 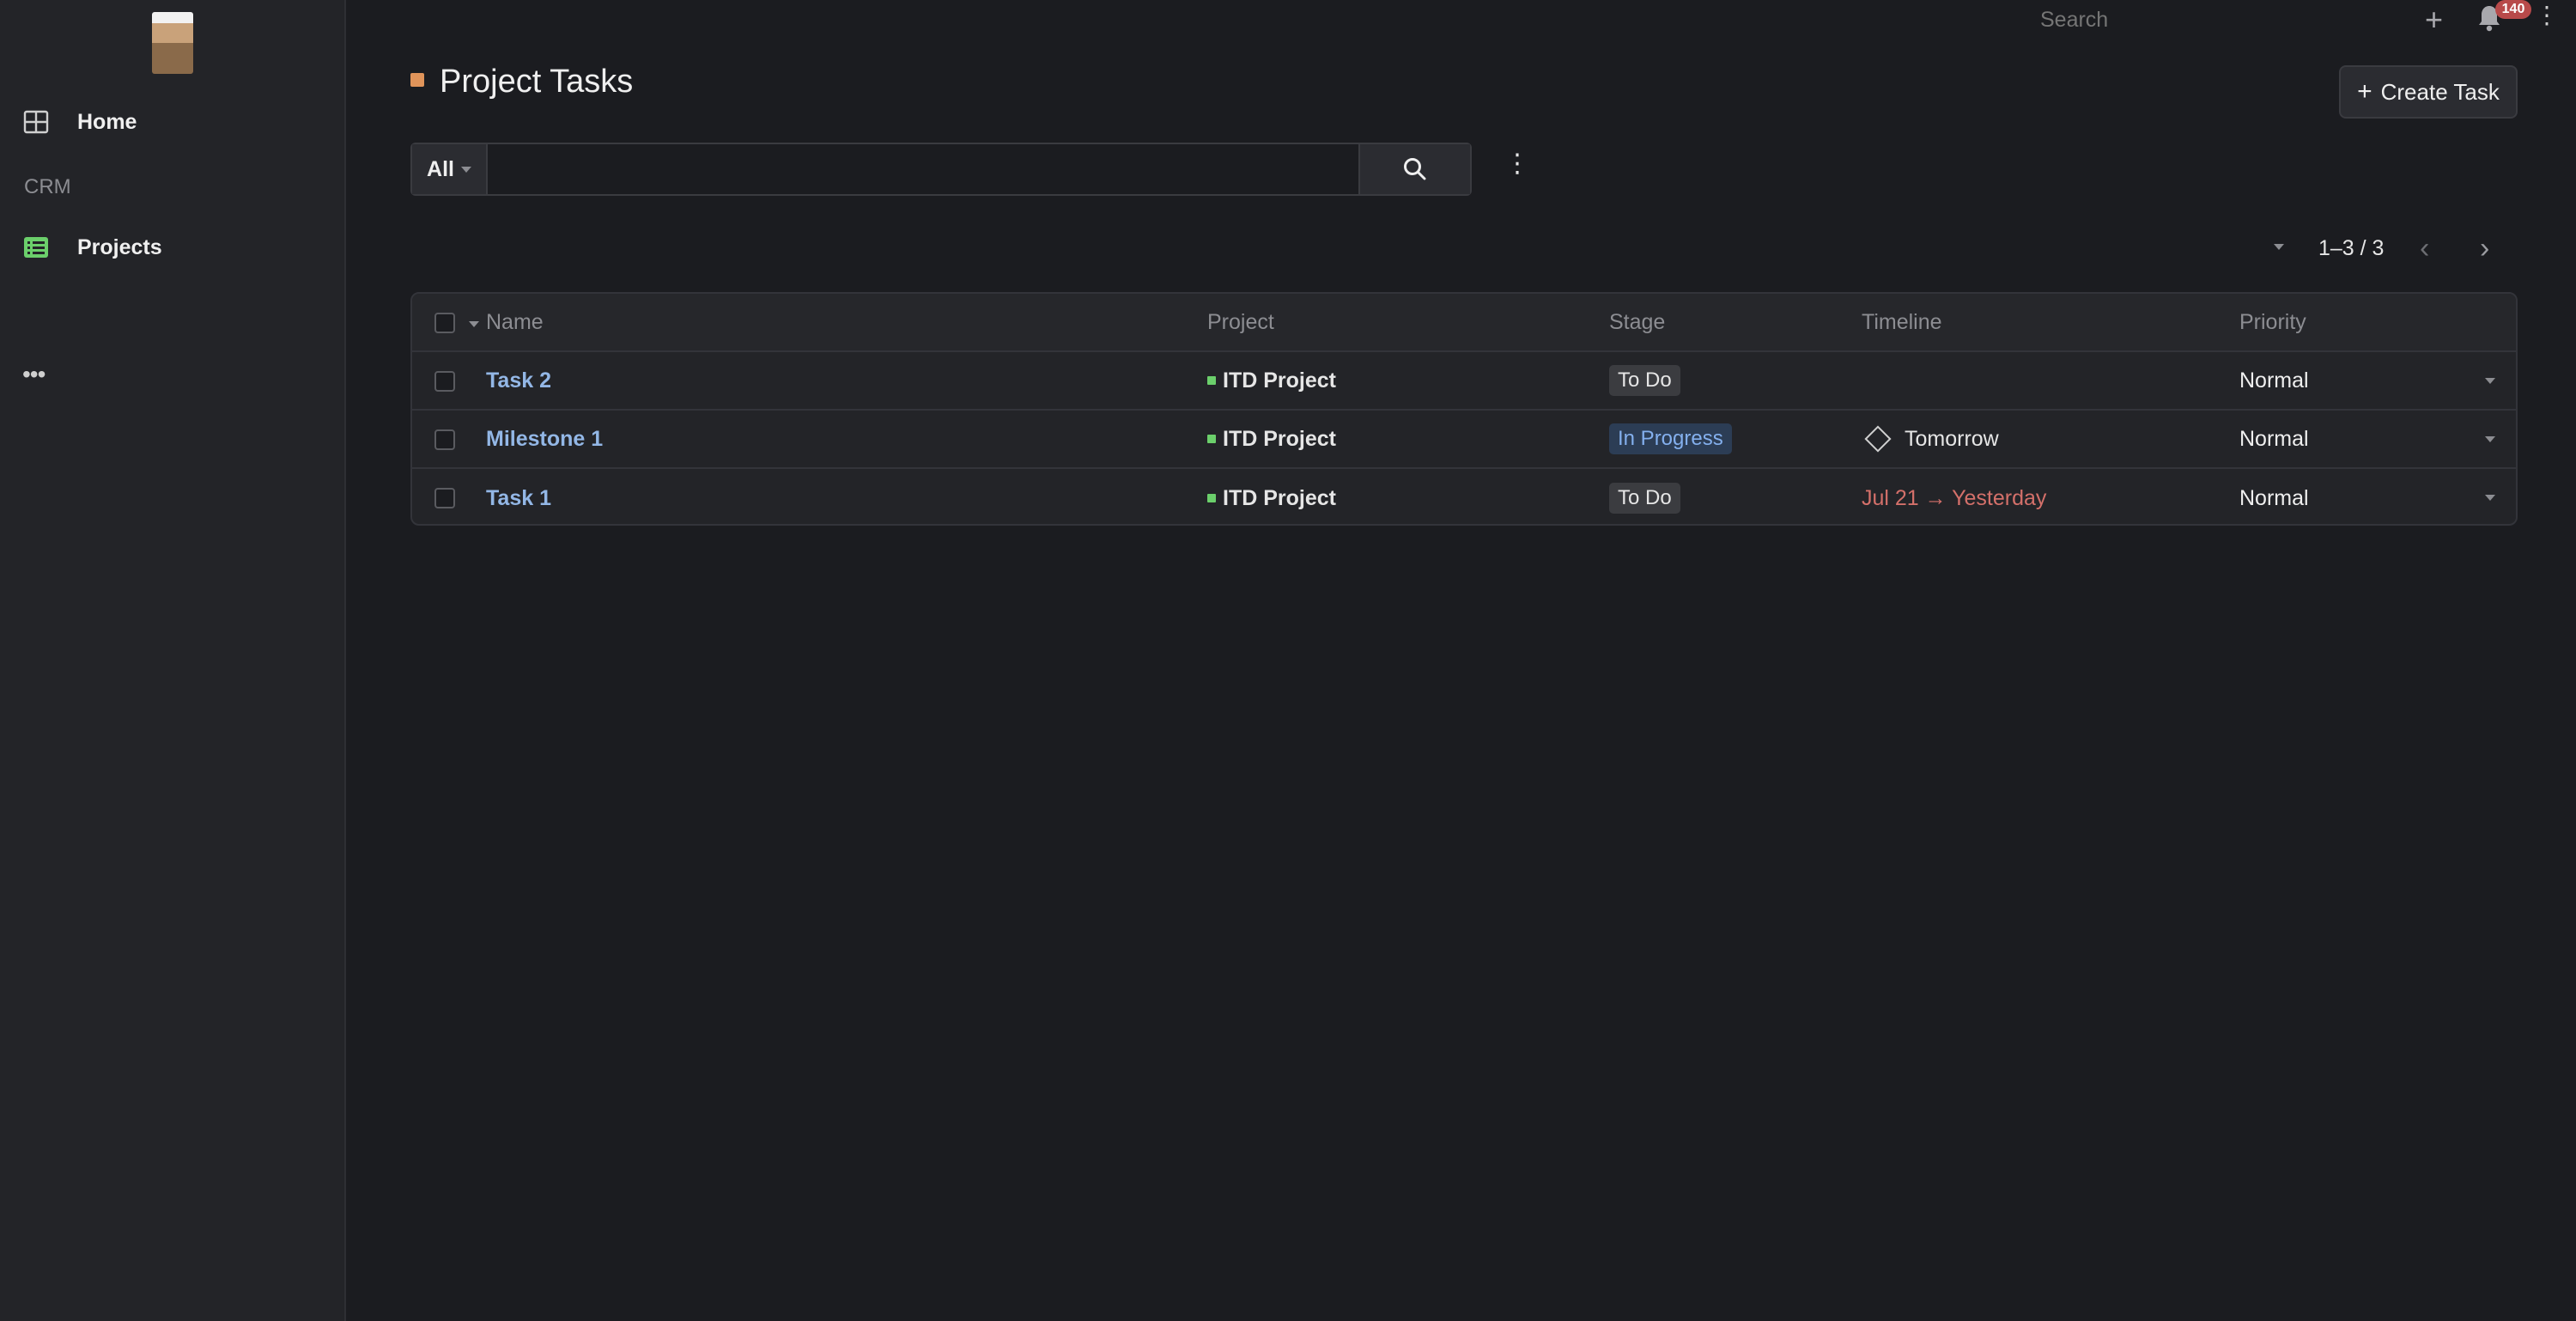 What do you see at coordinates (2212, 20) in the screenshot?
I see `global-search-input` at bounding box center [2212, 20].